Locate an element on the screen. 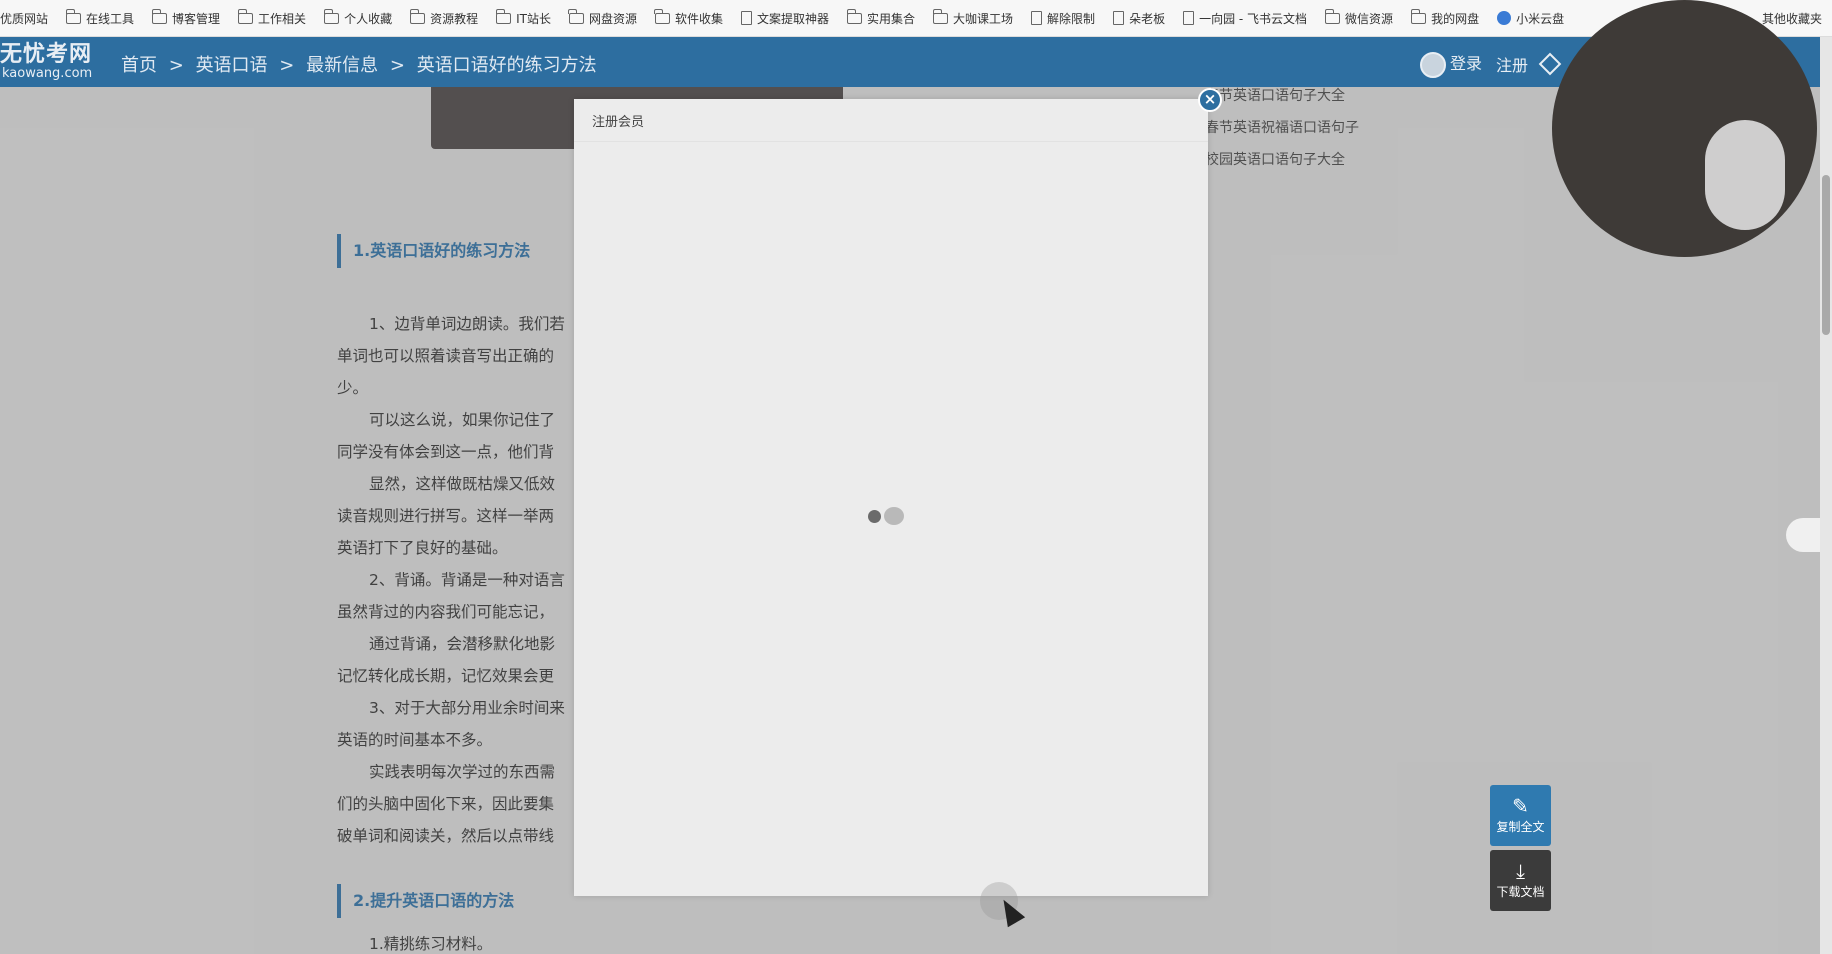  logo-title: 无忧考网 is located at coordinates (46, 54).